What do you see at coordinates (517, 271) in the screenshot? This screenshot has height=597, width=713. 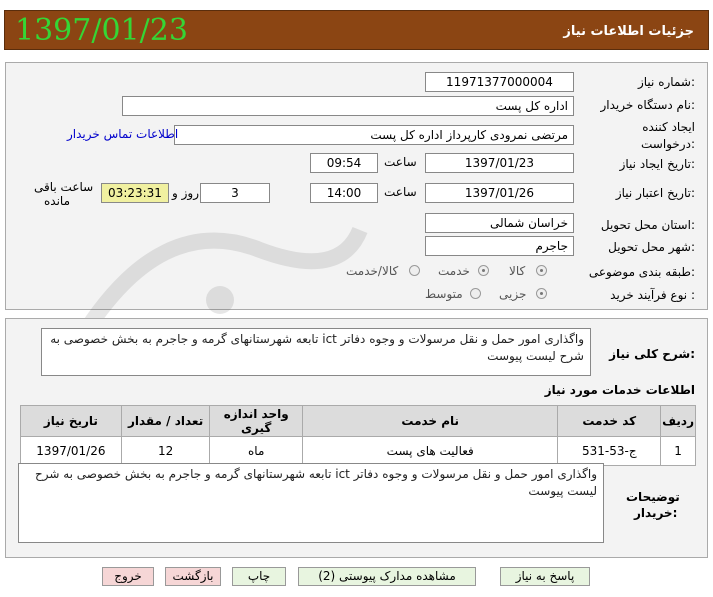 I see `category-goods-label: کالا` at bounding box center [517, 271].